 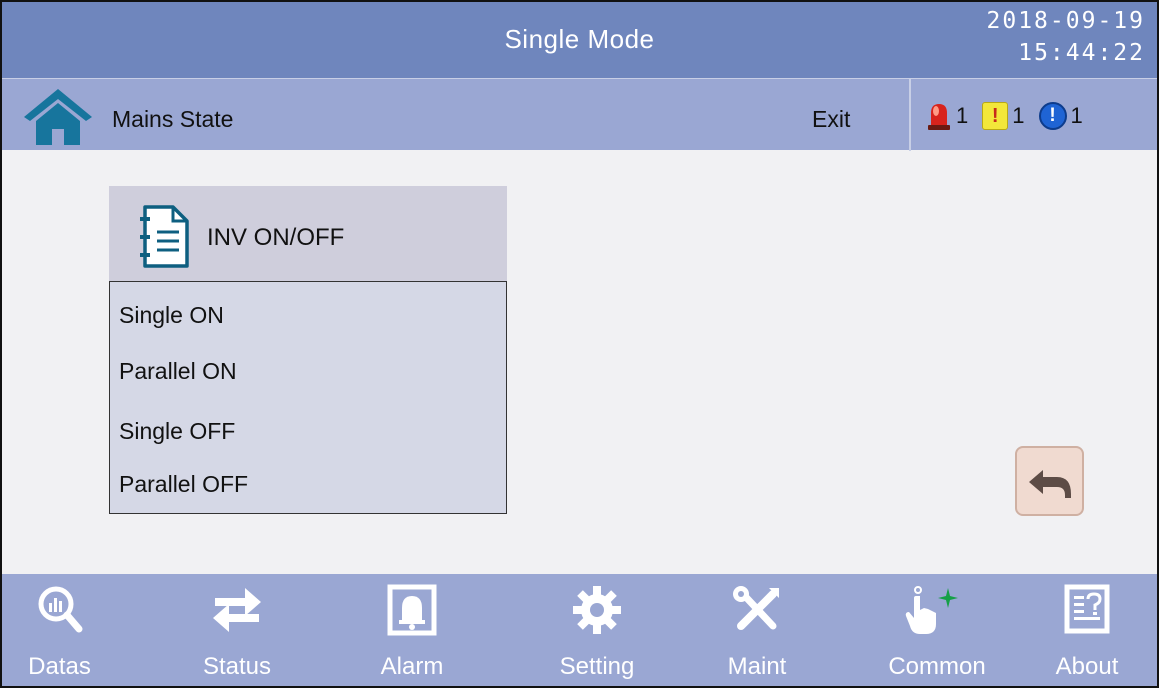 I want to click on nav-label: Alarm, so click(x=412, y=666).